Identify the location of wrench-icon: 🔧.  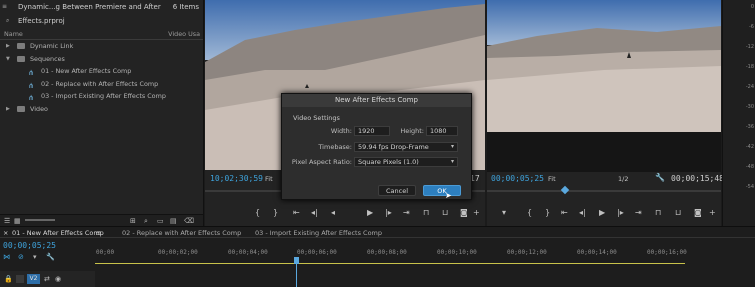
(660, 177).